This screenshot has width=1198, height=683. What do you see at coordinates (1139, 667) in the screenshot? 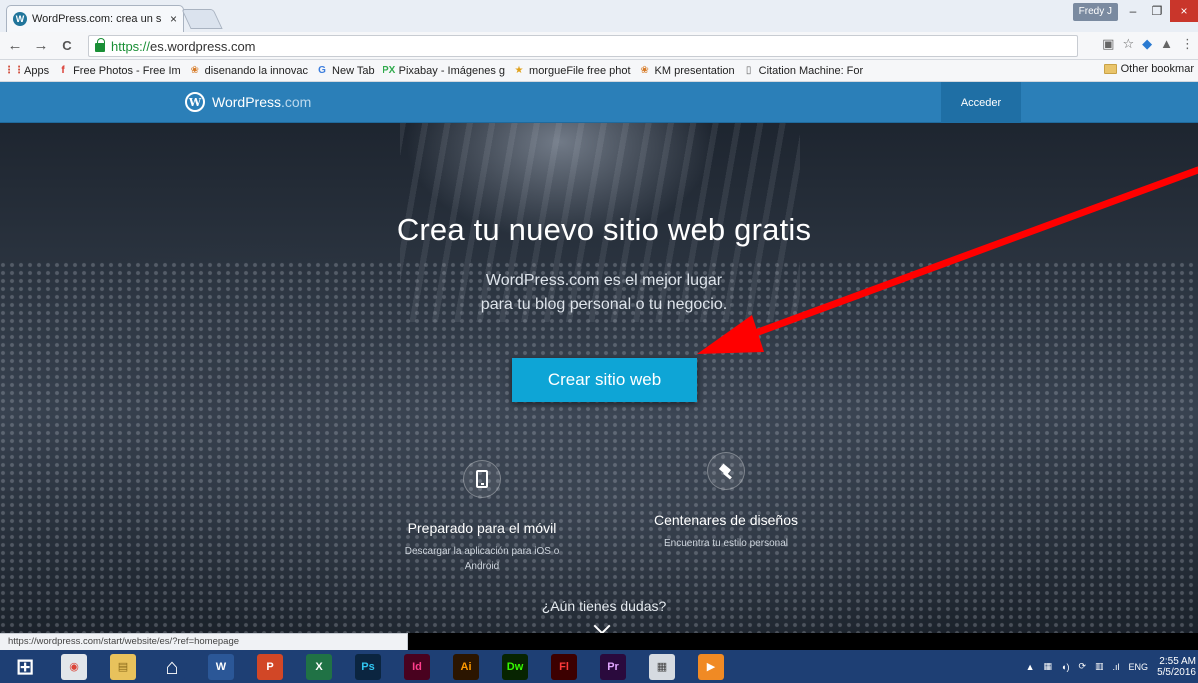
I see `language-indicator: ENG` at bounding box center [1139, 667].